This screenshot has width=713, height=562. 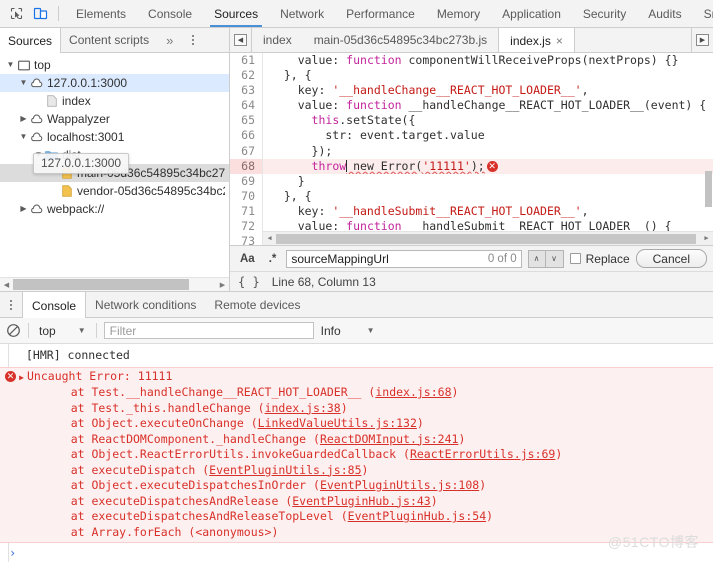 What do you see at coordinates (42, 65) in the screenshot?
I see `tree-item-label: top` at bounding box center [42, 65].